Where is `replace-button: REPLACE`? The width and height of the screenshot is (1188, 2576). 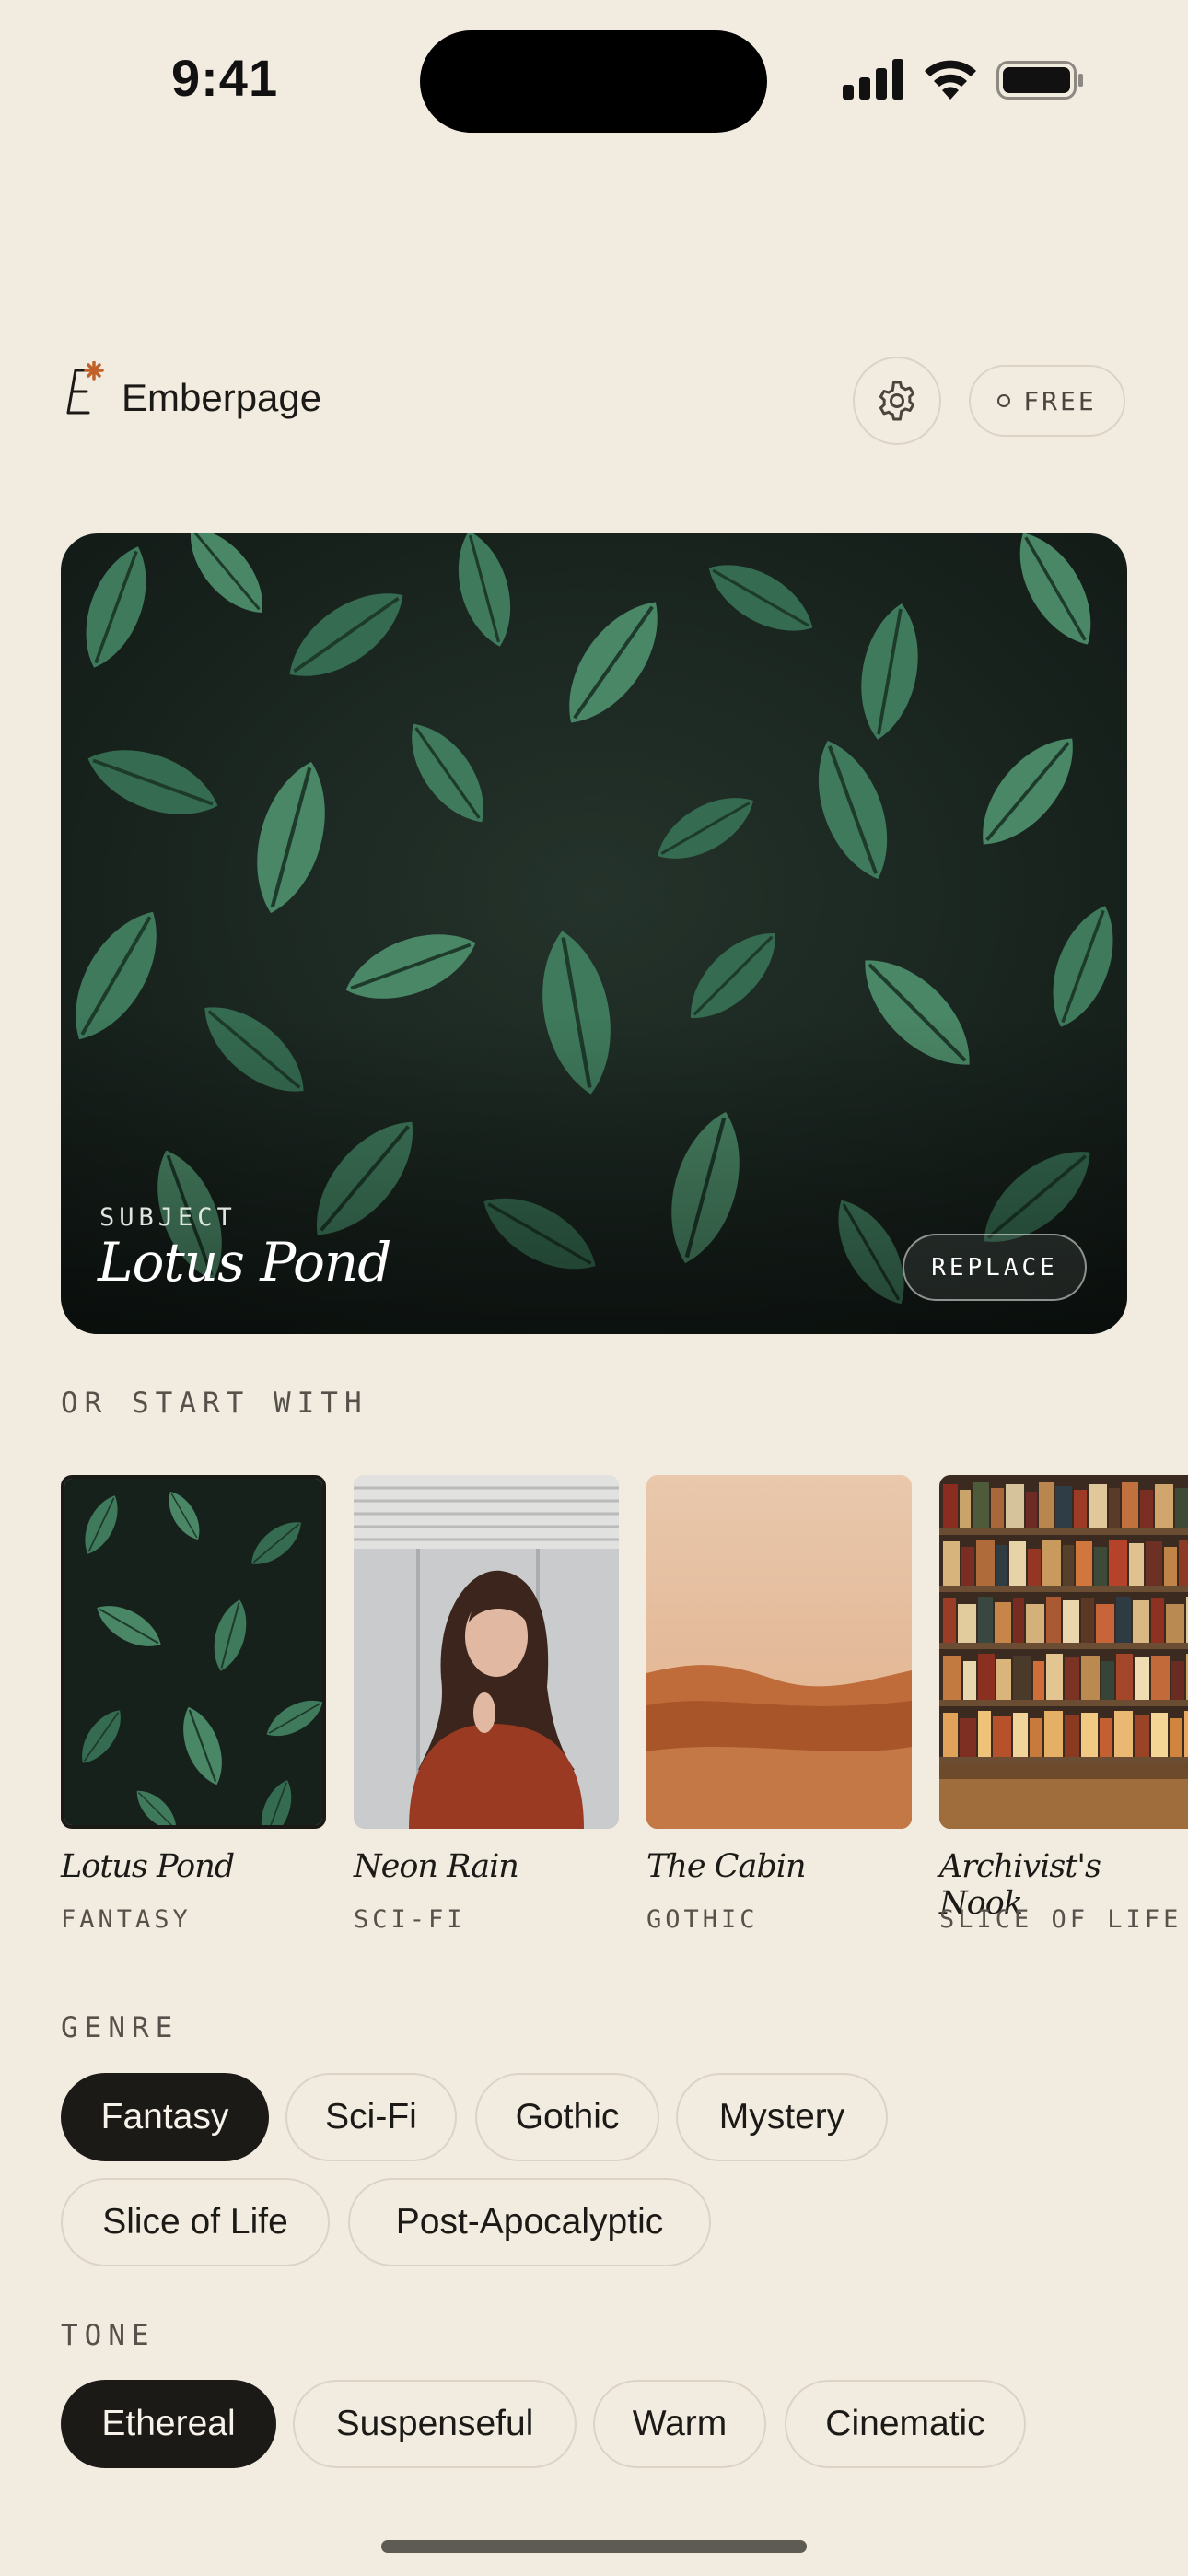 replace-button: REPLACE is located at coordinates (995, 1267).